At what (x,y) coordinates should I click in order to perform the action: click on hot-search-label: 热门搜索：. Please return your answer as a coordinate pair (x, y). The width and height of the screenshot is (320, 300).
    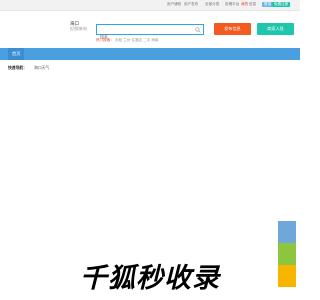
    Looking at the image, I should click on (105, 40).